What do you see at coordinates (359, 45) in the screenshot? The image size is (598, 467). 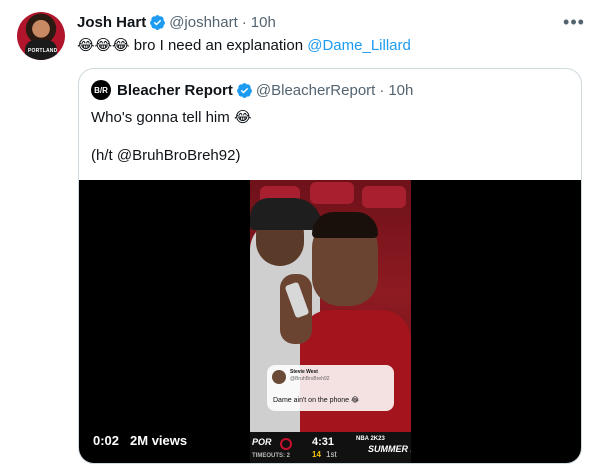 I see `mention-link: @Dame_Lillard` at bounding box center [359, 45].